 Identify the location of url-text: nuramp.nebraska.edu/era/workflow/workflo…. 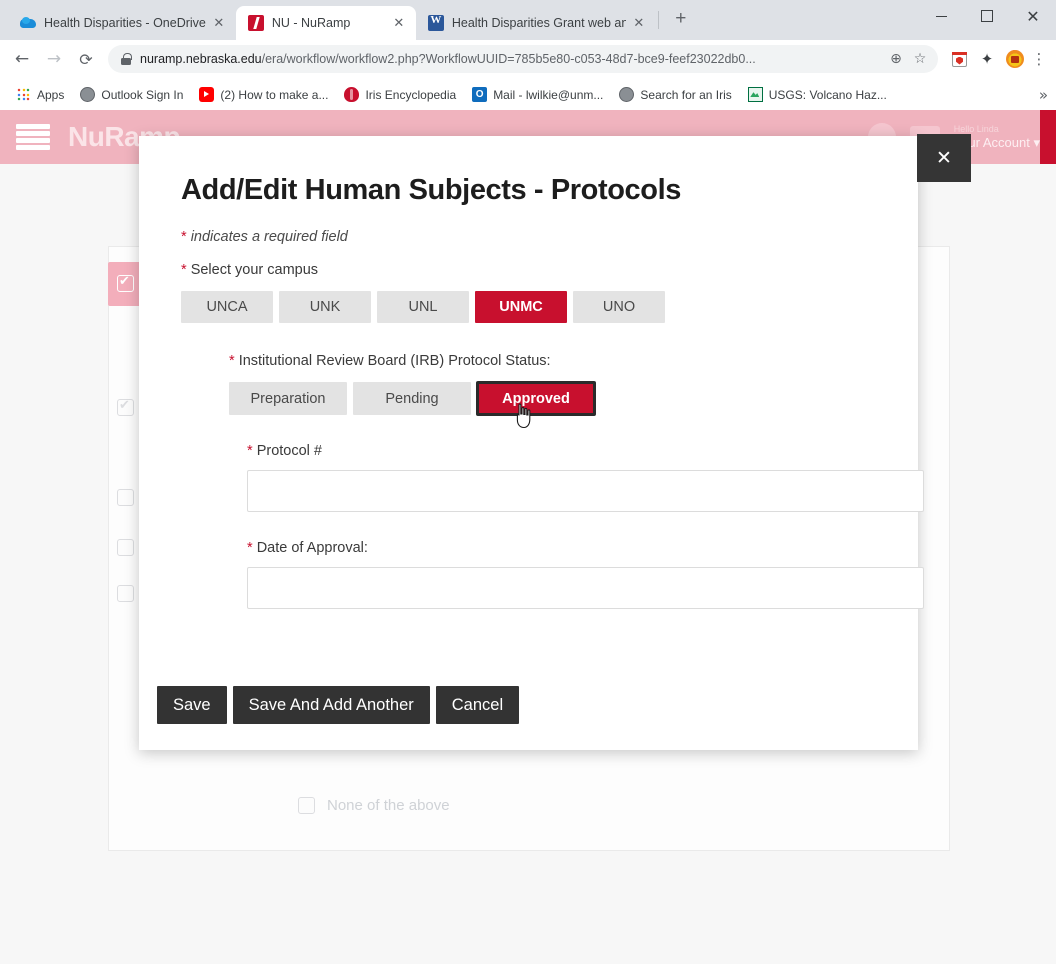
(512, 59).